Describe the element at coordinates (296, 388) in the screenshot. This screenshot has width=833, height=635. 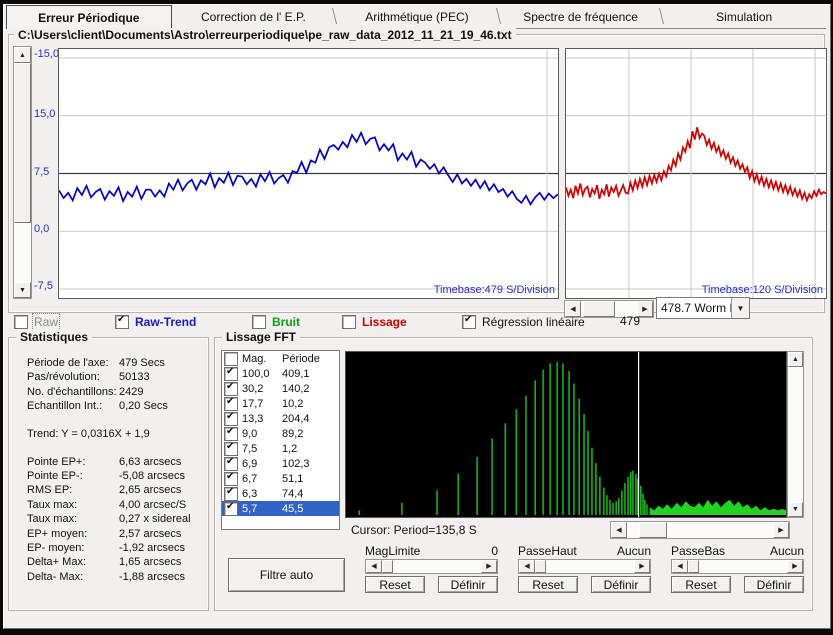
I see `component-period: 140,2` at that location.